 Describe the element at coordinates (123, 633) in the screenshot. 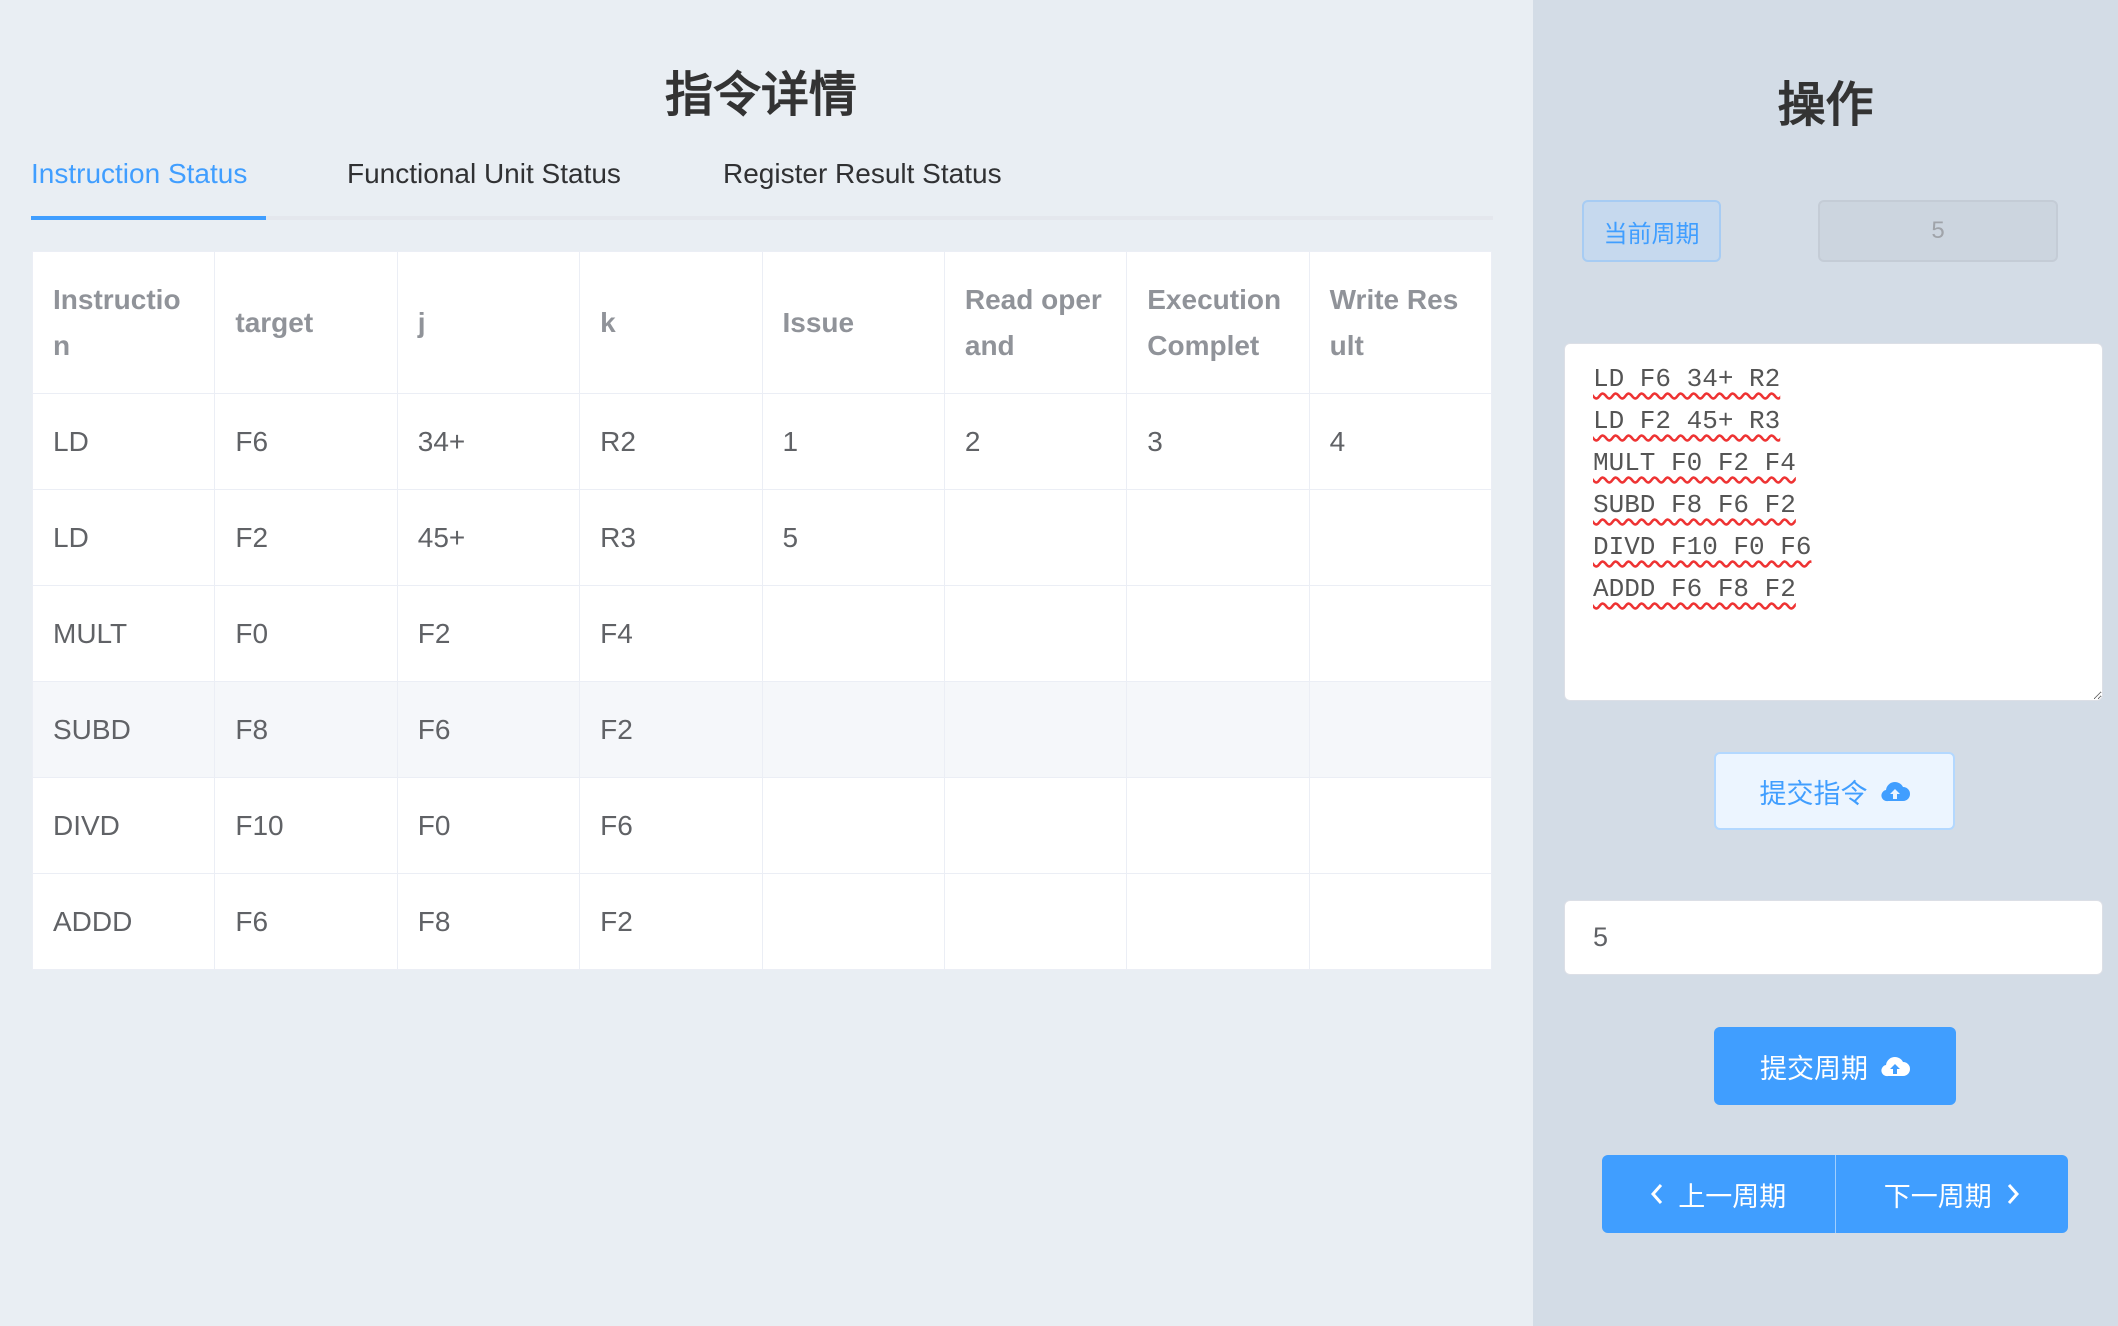

I see `table-cell: MULT` at that location.